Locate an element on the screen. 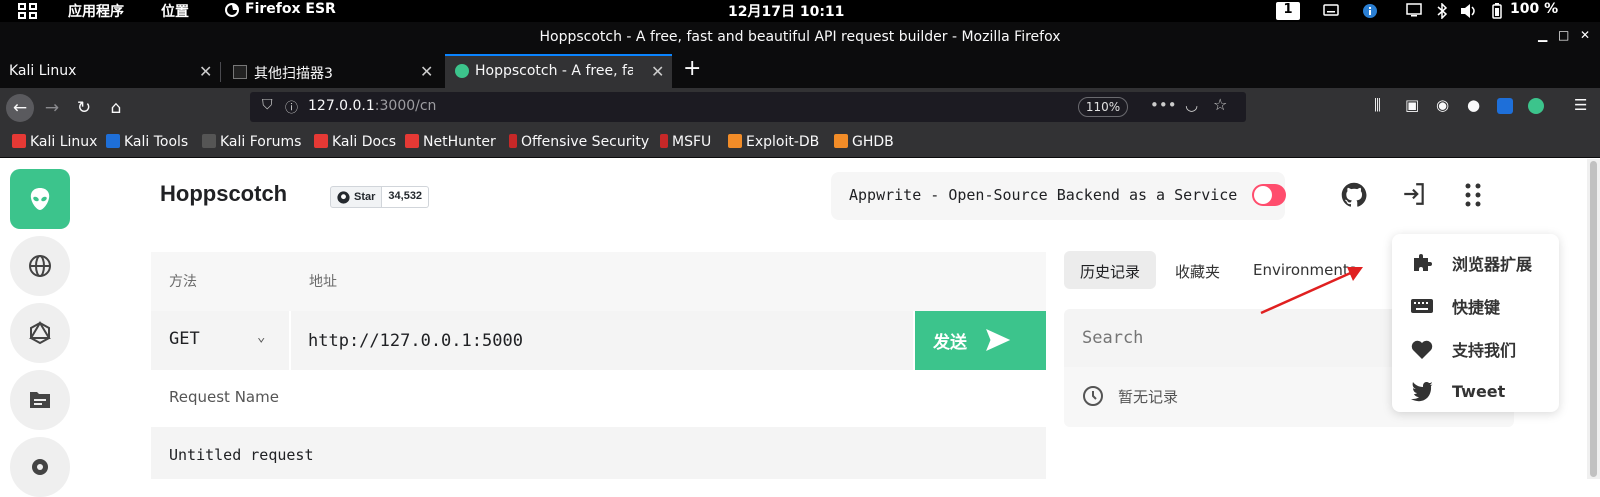 Image resolution: width=1600 pixels, height=497 pixels. battery-icon is located at coordinates (1497, 13).